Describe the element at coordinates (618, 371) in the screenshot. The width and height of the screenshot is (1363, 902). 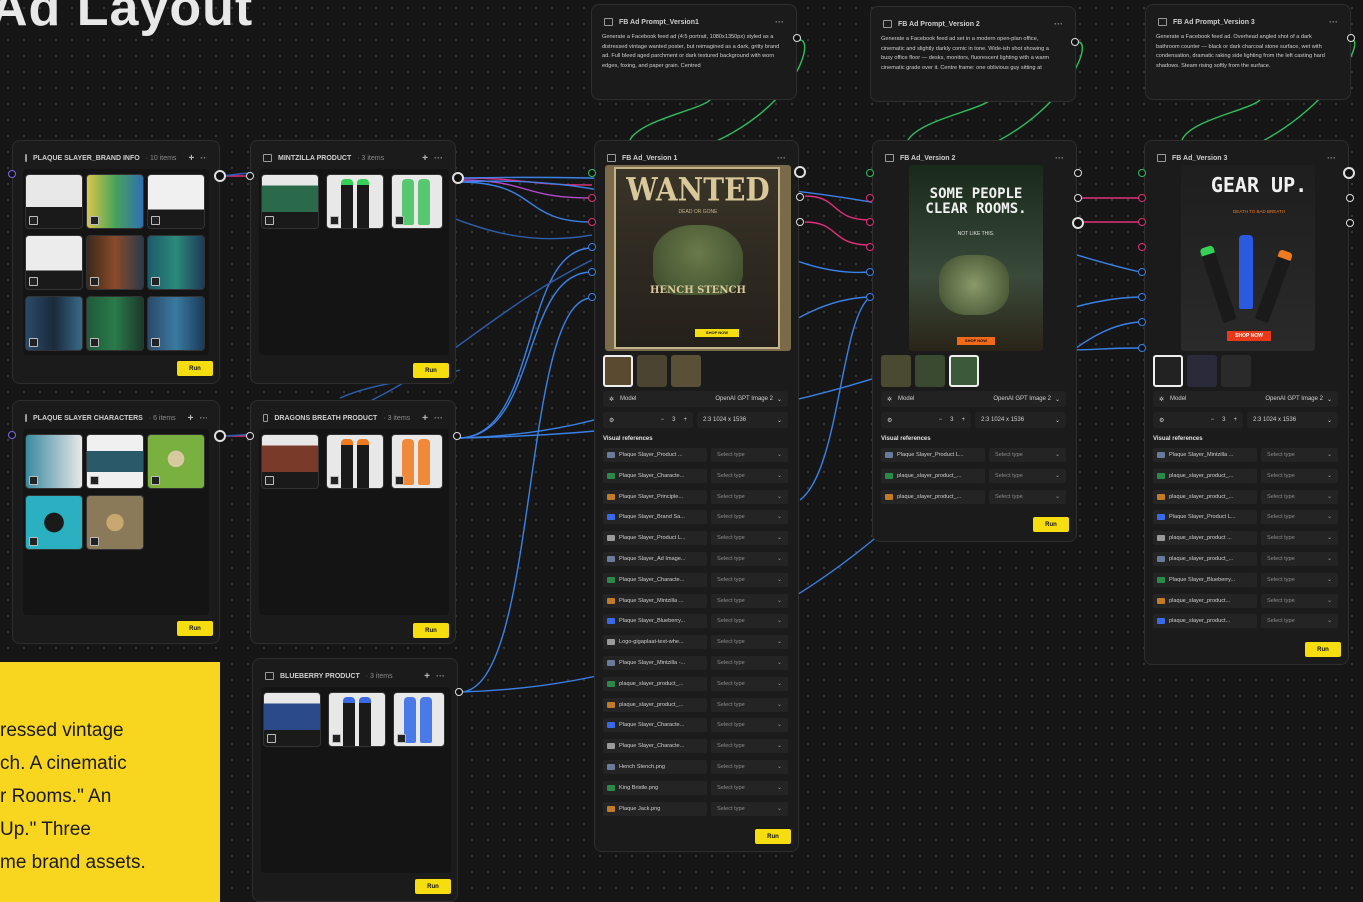
I see `variant-thumb-selected` at that location.